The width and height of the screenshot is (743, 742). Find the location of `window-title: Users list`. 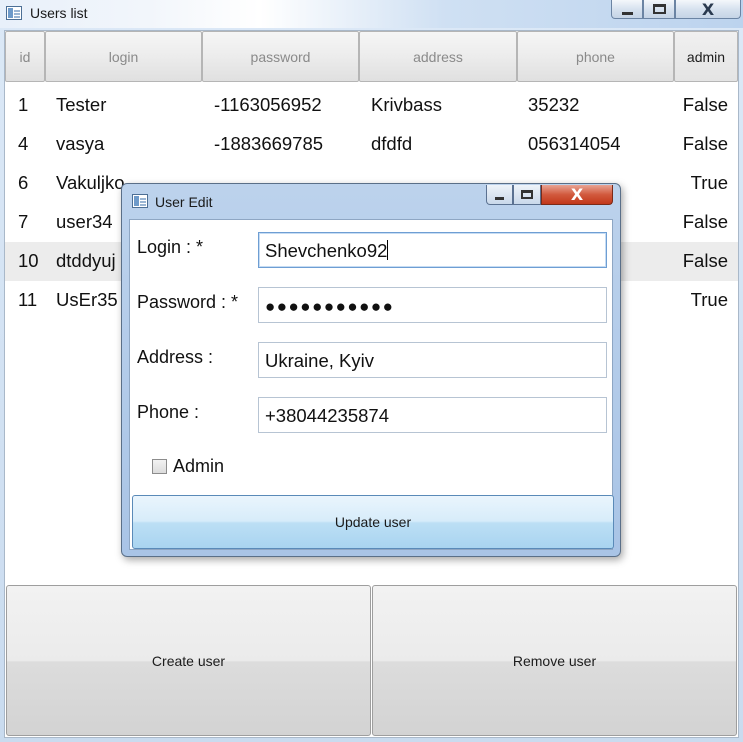

window-title: Users list is located at coordinates (59, 13).